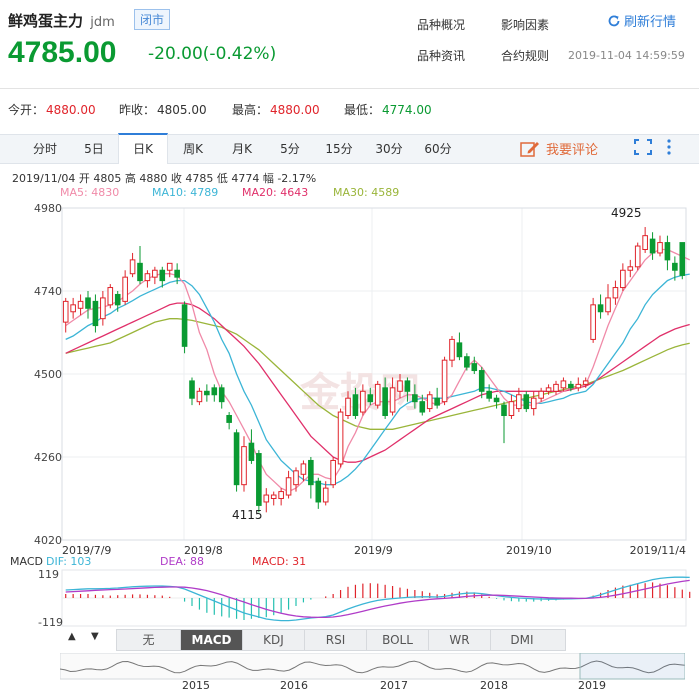  I want to click on comment-button: 我要评论, so click(559, 148).